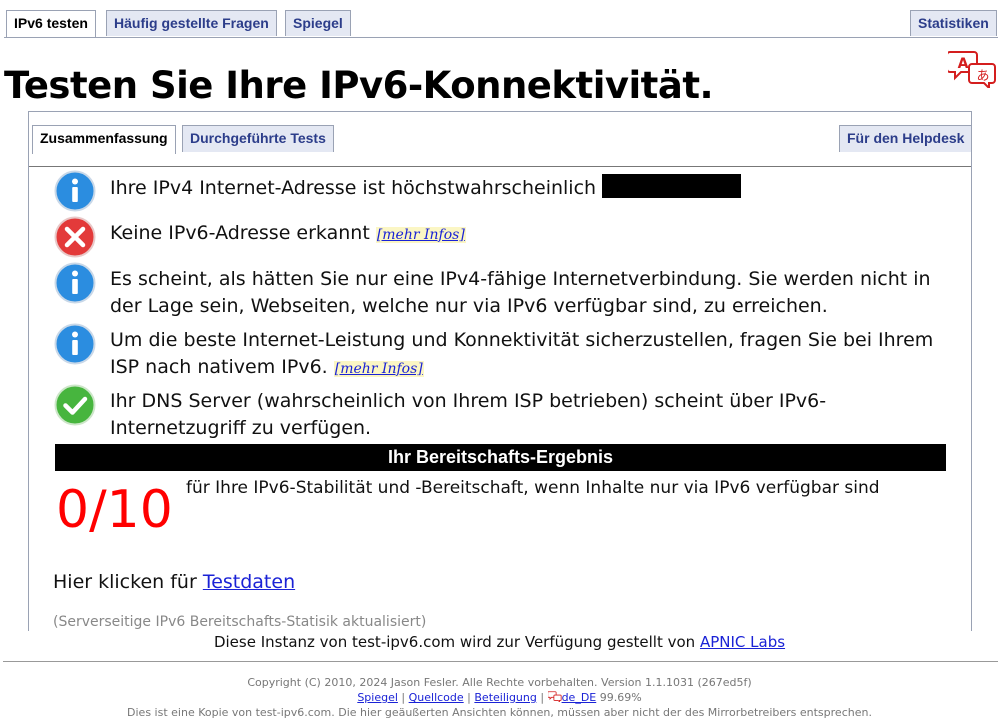 This screenshot has width=999, height=725. Describe the element at coordinates (906, 138) in the screenshot. I see `tab-helpdesk: Für den Helpdesk` at that location.